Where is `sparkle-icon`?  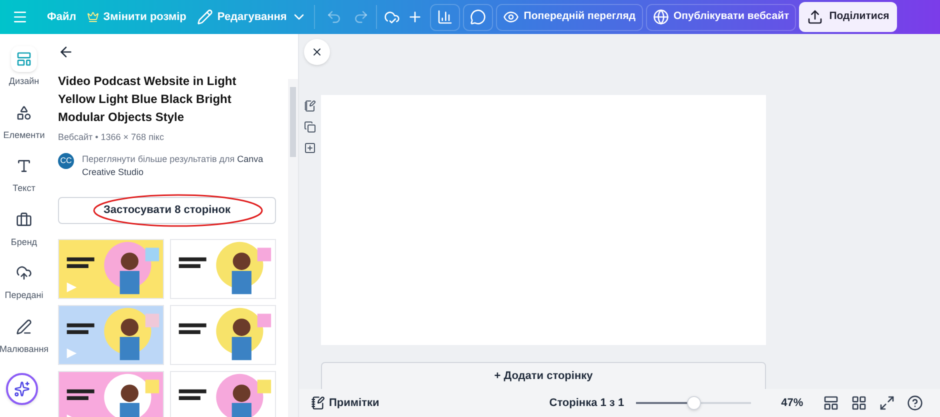
sparkle-icon is located at coordinates (22, 389).